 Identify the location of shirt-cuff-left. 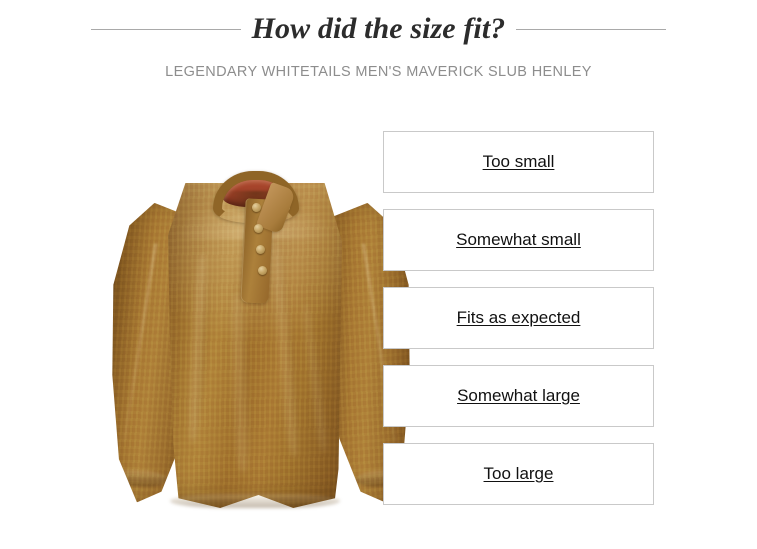
(139, 478).